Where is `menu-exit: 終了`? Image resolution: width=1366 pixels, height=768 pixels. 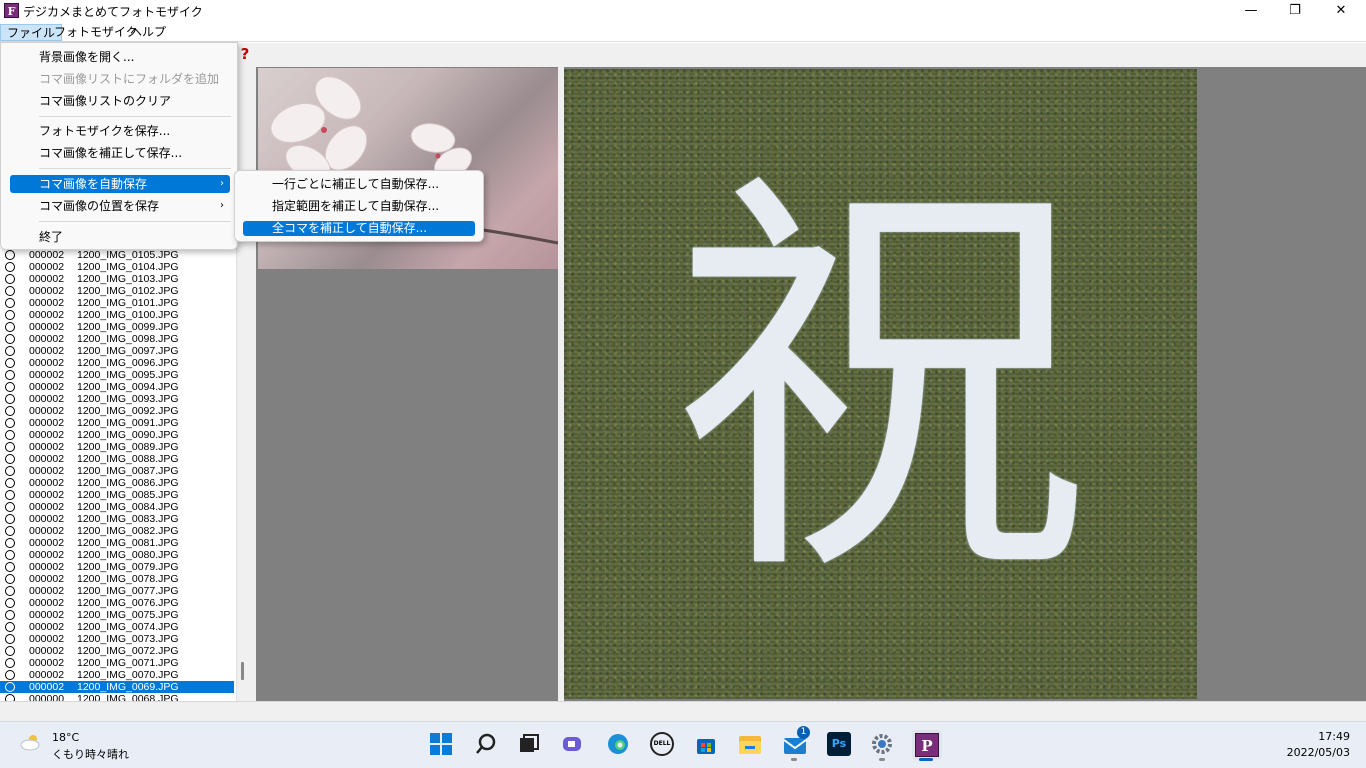 menu-exit: 終了 is located at coordinates (120, 237).